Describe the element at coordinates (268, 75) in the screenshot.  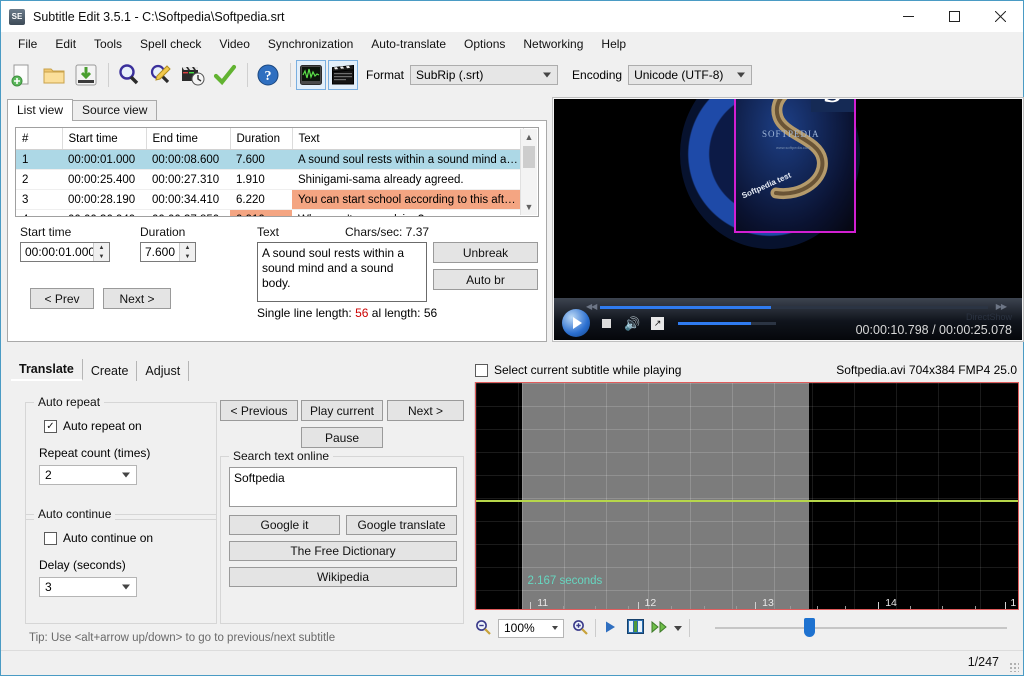
I see `help-icon: ?` at that location.